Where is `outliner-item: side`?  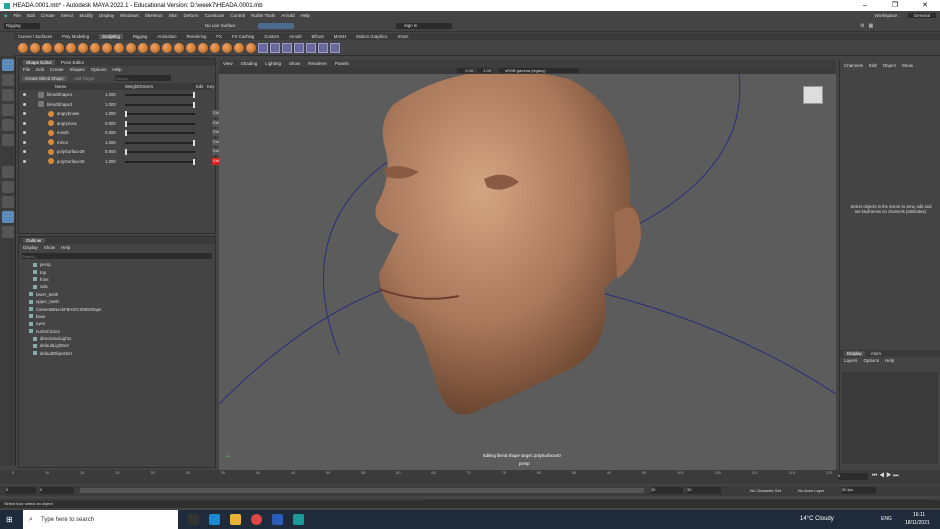
outliner-item: side is located at coordinates (117, 286).